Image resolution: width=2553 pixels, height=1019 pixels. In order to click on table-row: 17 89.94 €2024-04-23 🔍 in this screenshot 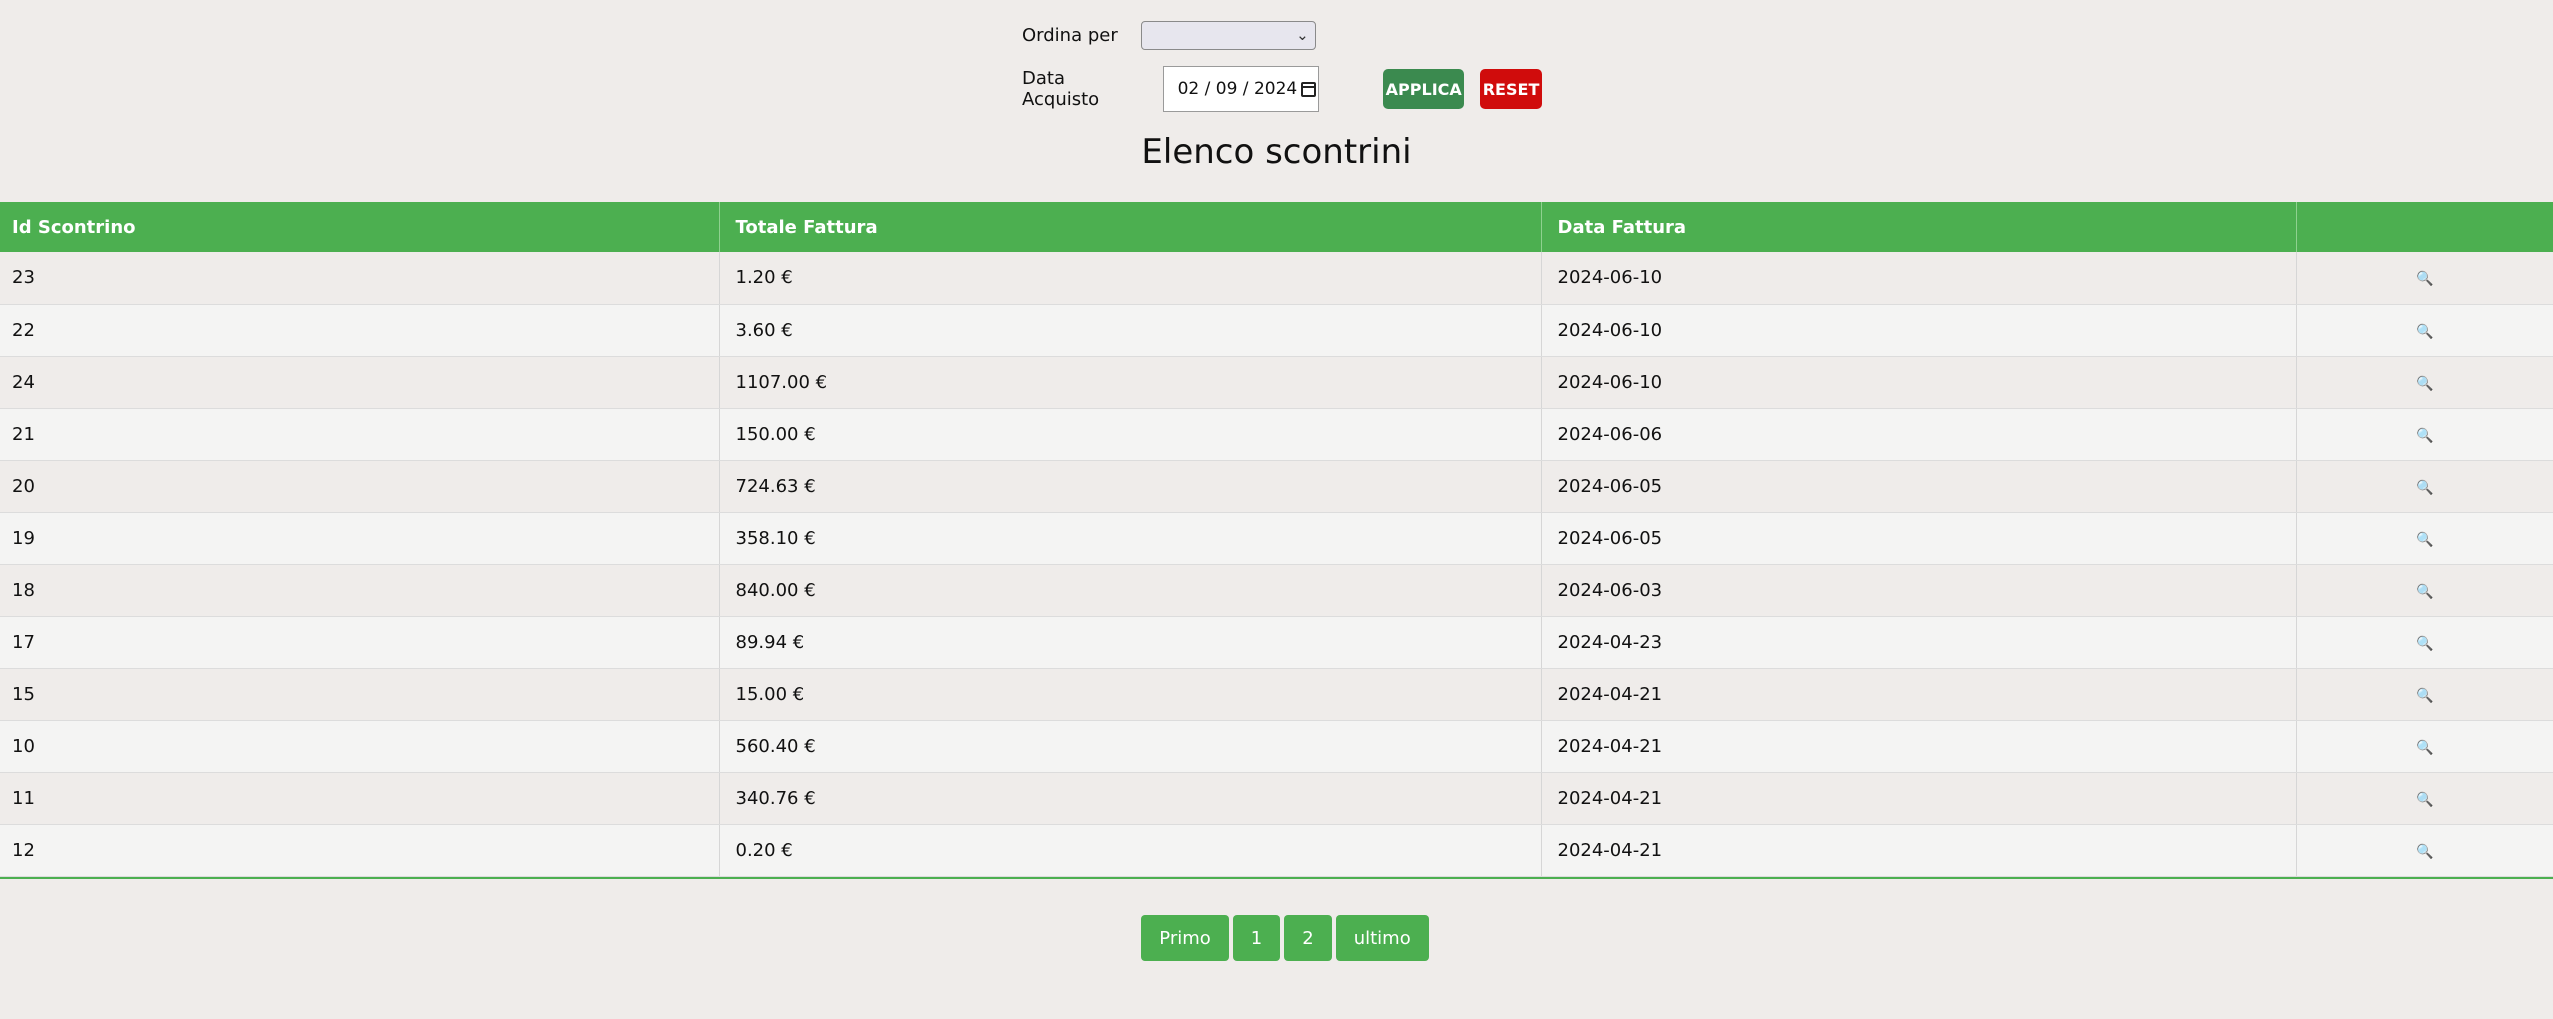, I will do `click(1276, 642)`.